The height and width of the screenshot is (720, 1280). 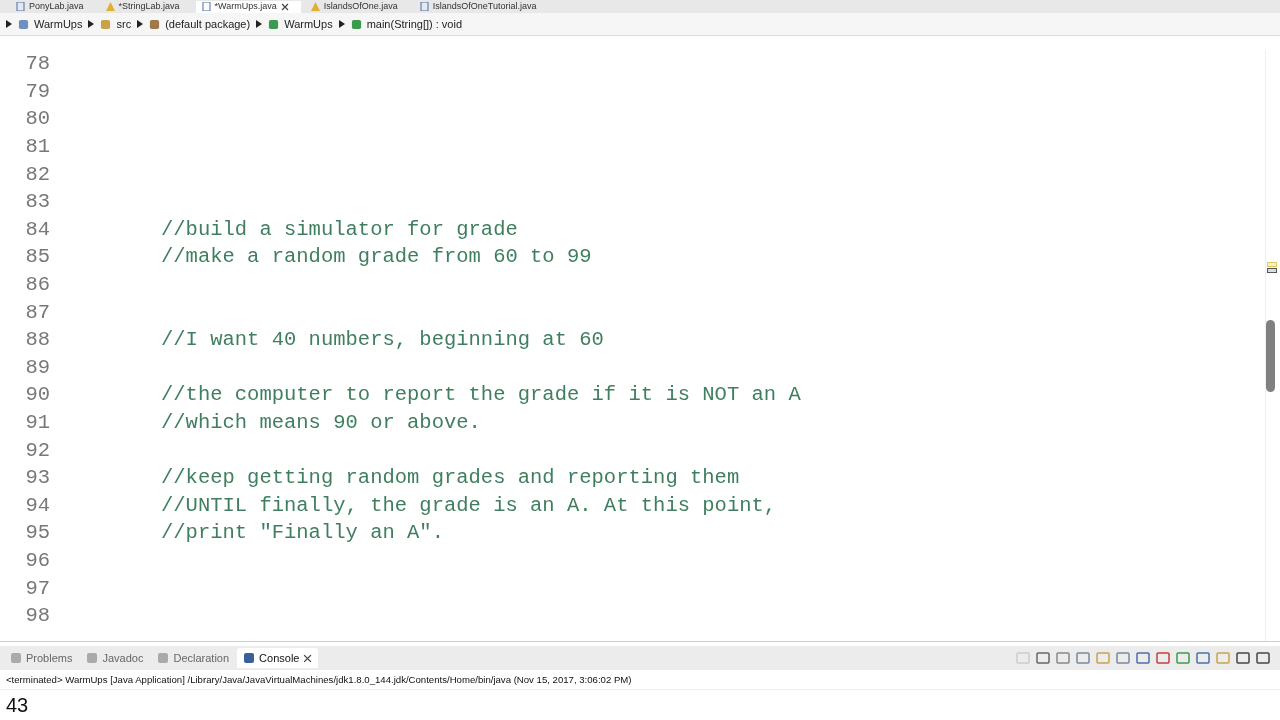 I want to click on line-number: 94, so click(x=37, y=505).